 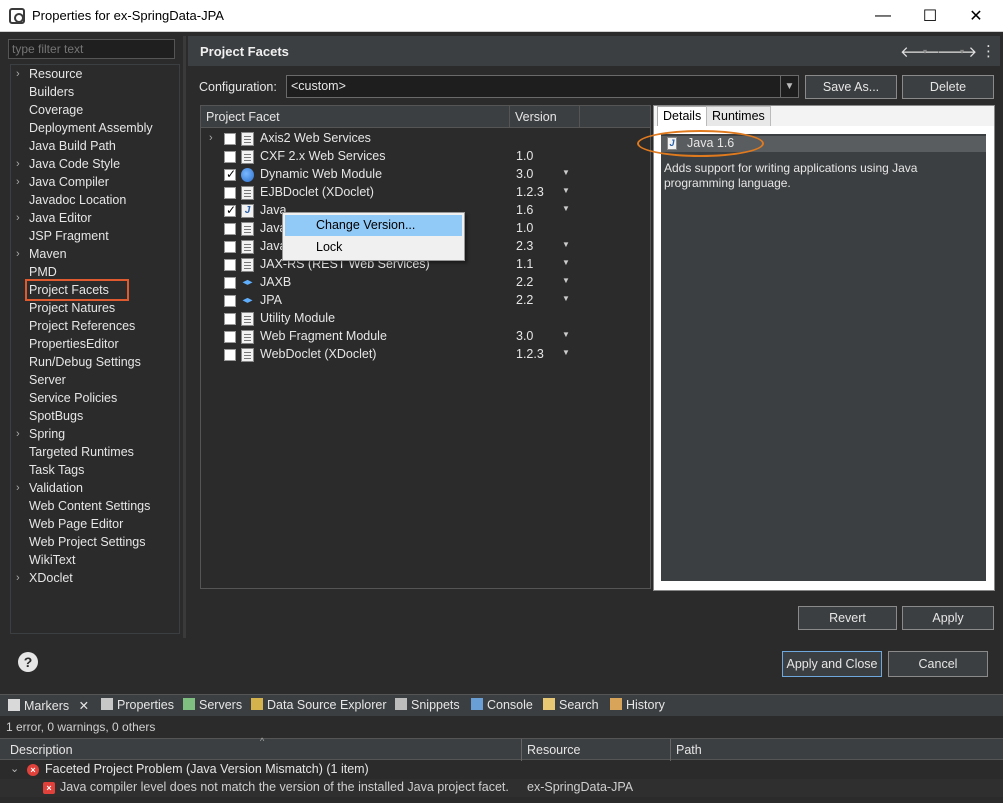 I want to click on menu-item-lock: Lock, so click(x=373, y=247).